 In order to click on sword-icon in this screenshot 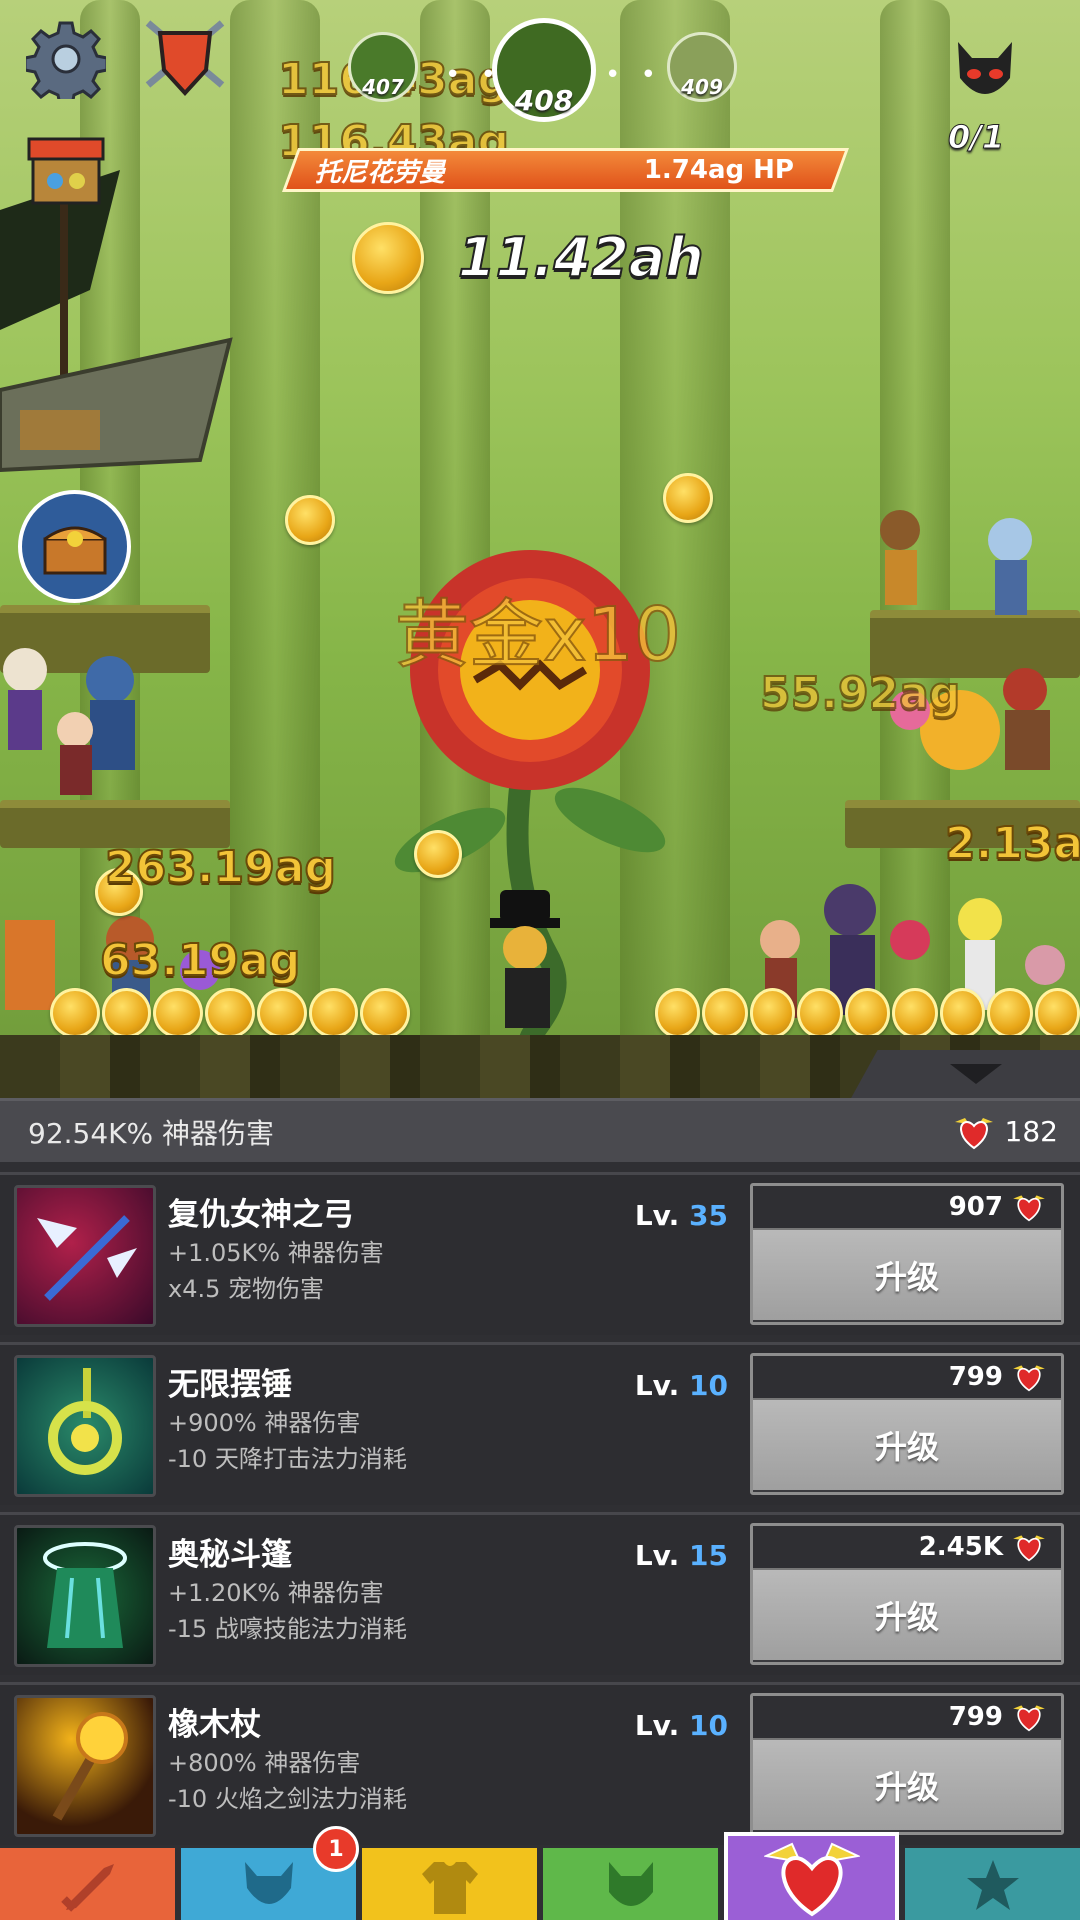, I will do `click(87, 1888)`.